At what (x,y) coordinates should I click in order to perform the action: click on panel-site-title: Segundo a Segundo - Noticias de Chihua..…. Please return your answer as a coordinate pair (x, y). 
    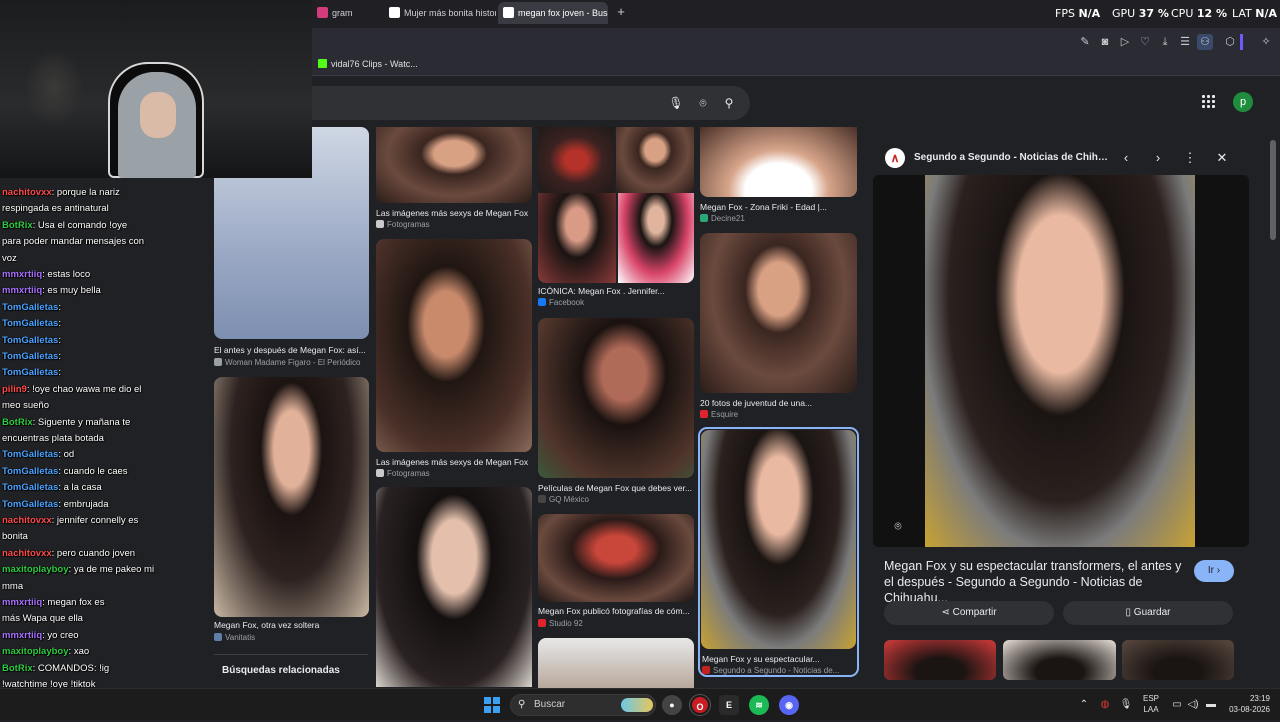
    Looking at the image, I should click on (1012, 157).